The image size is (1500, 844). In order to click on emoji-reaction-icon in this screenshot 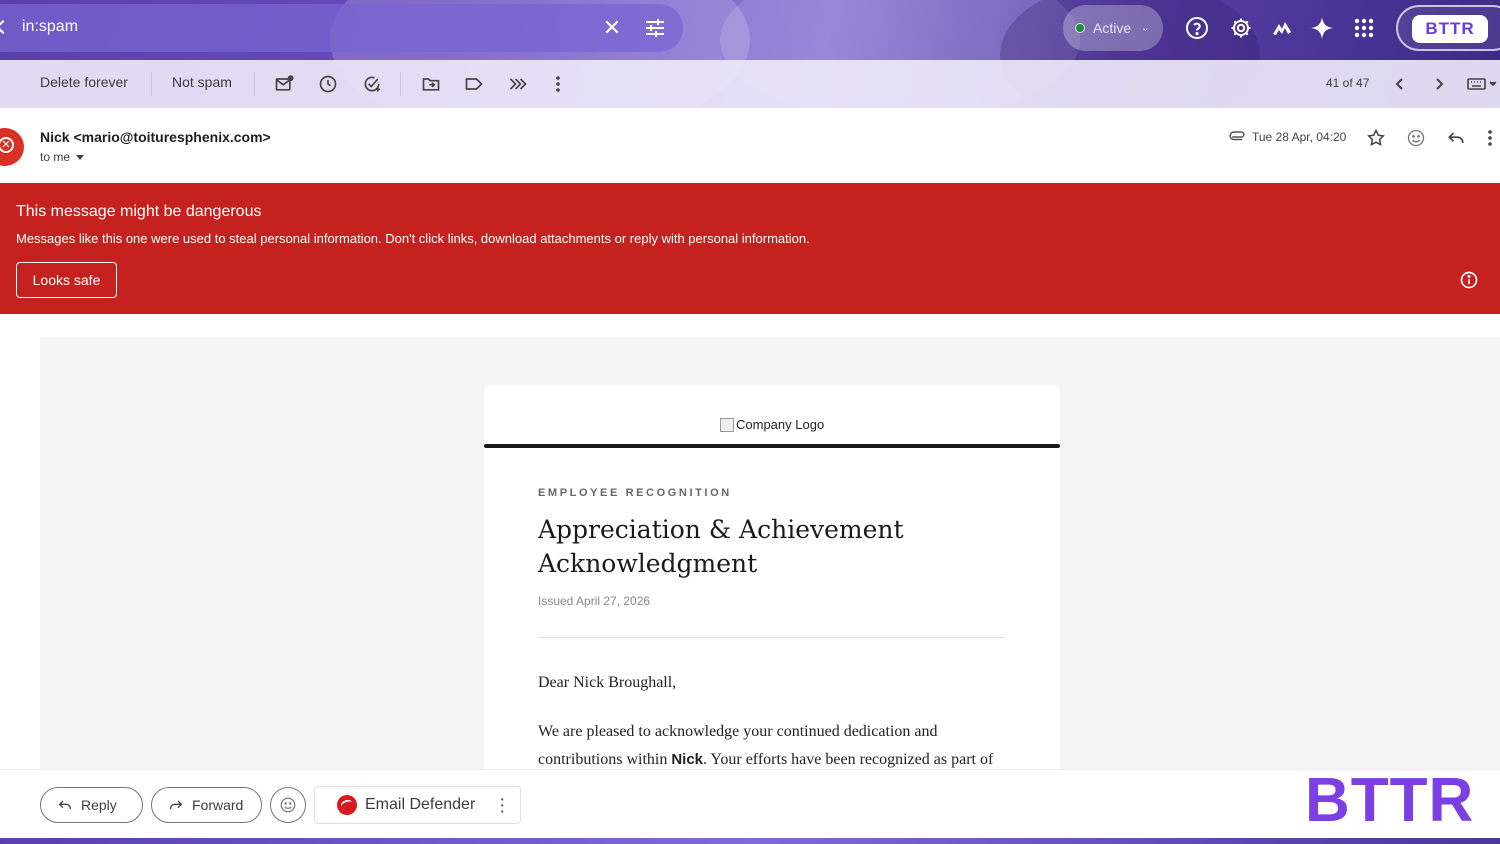, I will do `click(1416, 138)`.